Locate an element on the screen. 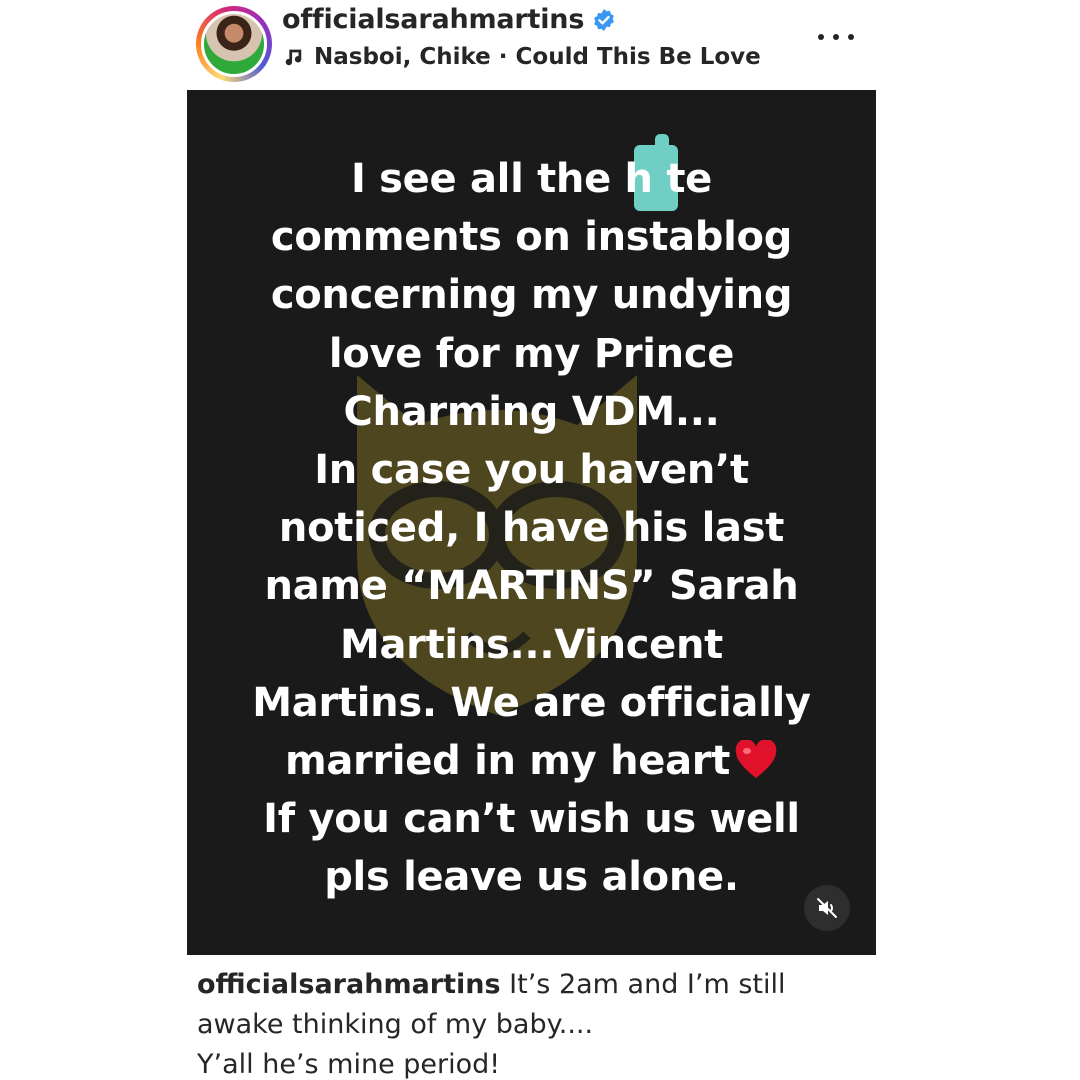  story-ring is located at coordinates (234, 44).